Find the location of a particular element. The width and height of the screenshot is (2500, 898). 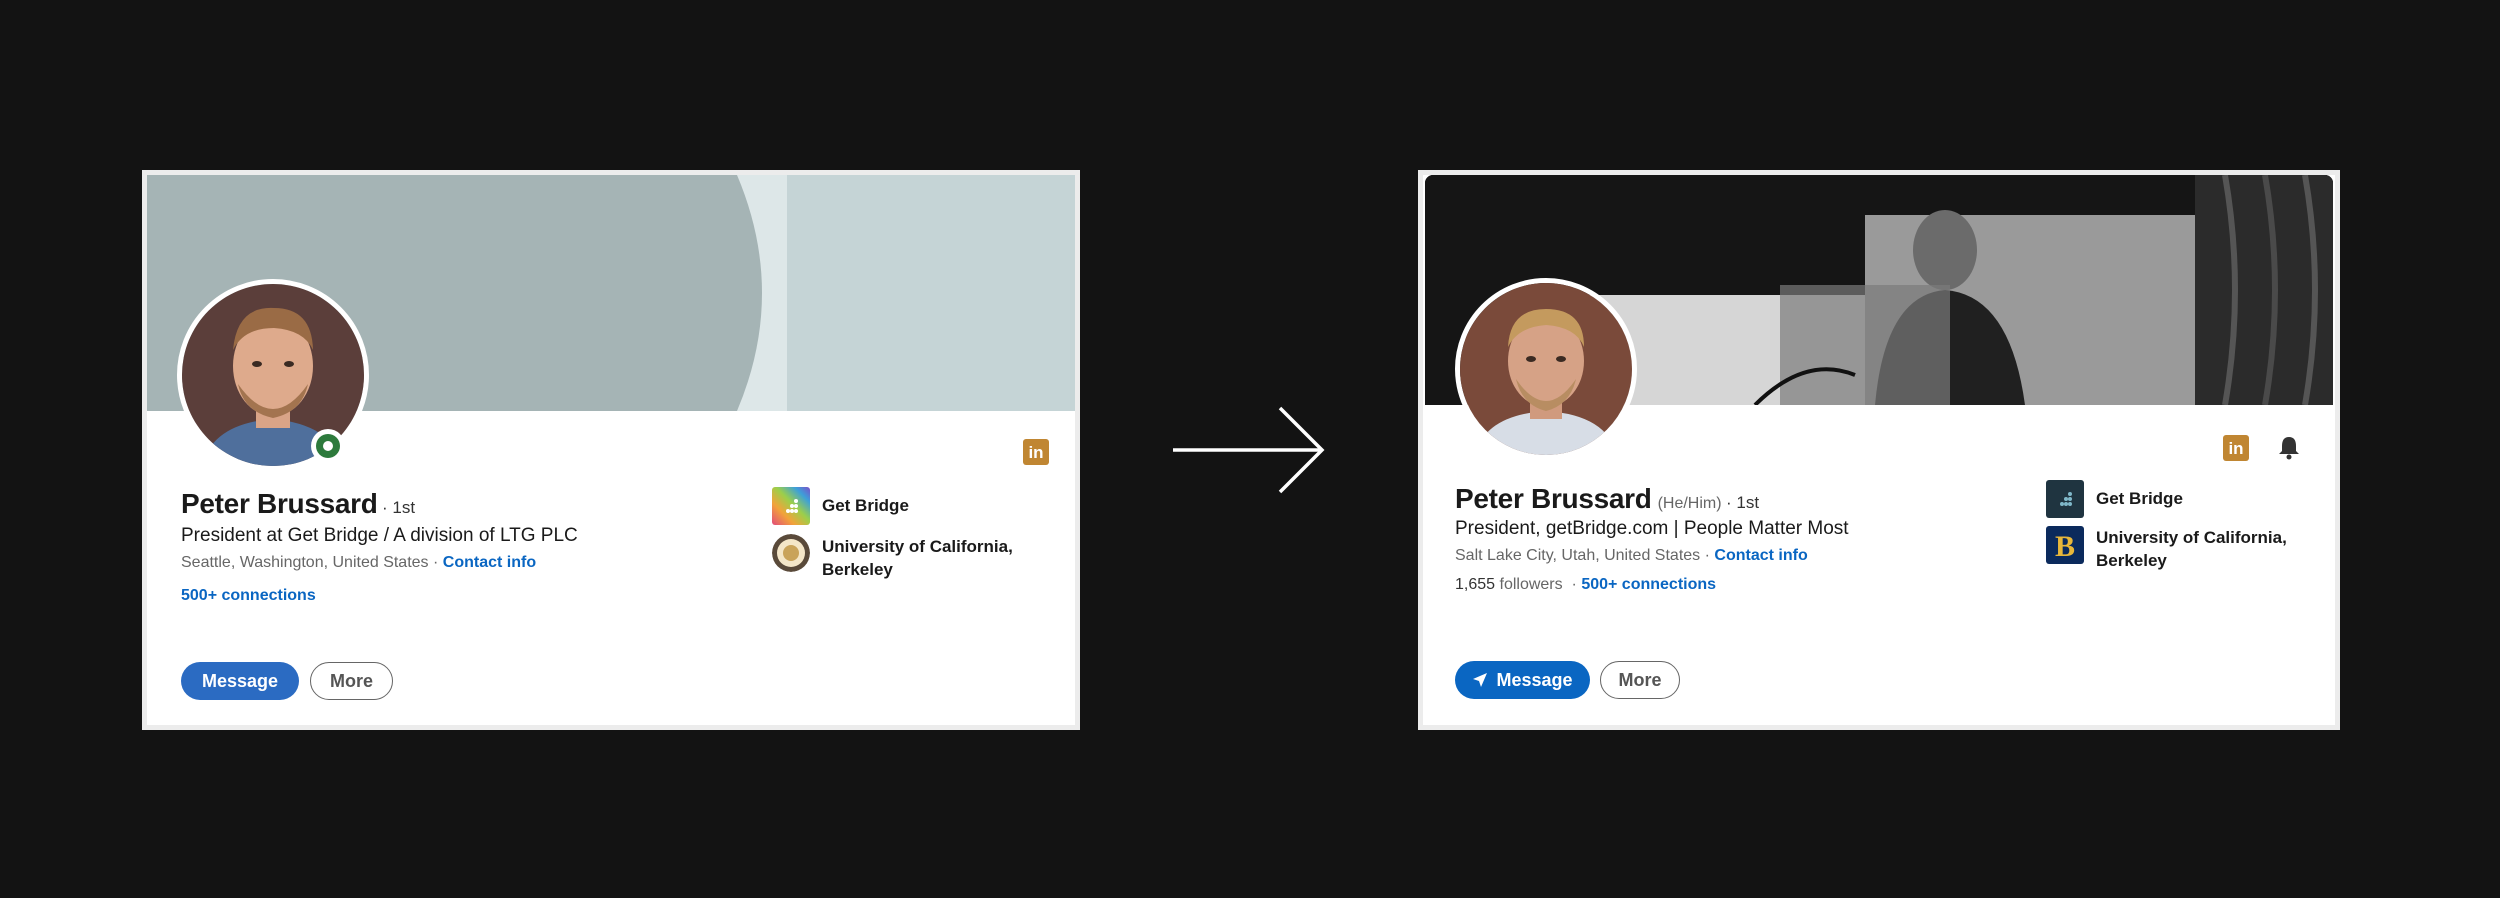

berkeley-b-logo: B is located at coordinates (2065, 545).